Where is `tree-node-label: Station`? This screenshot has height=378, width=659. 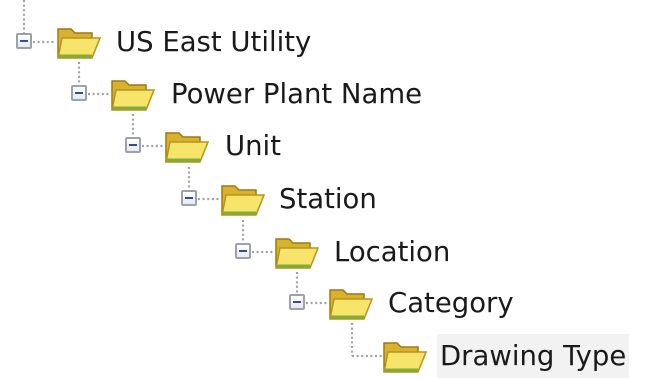 tree-node-label: Station is located at coordinates (328, 199).